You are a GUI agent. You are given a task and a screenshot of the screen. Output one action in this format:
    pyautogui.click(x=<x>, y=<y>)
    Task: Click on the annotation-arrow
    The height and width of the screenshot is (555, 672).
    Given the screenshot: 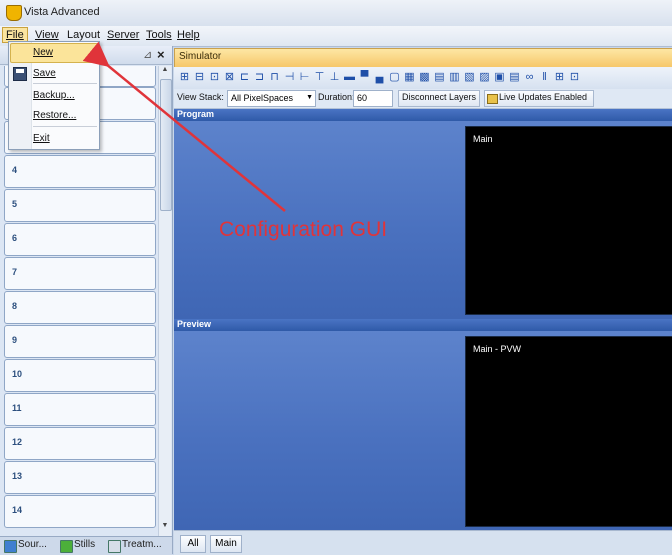 What is the action you would take?
    pyautogui.click(x=184, y=126)
    